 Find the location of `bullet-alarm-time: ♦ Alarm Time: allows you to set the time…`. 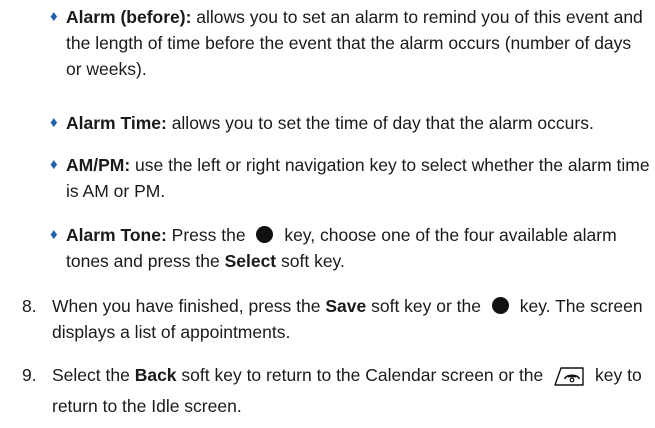

bullet-alarm-time: ♦ Alarm Time: allows you to set the time… is located at coordinates (350, 123).